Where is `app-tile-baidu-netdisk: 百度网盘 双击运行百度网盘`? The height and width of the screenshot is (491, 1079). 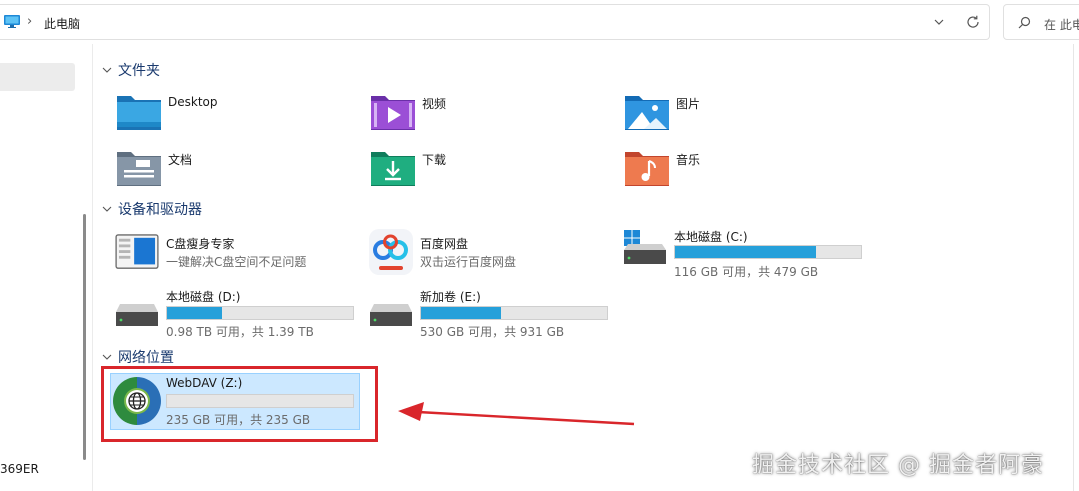
app-tile-baidu-netdisk: 百度网盘 双击运行百度网盘 is located at coordinates (488, 256).